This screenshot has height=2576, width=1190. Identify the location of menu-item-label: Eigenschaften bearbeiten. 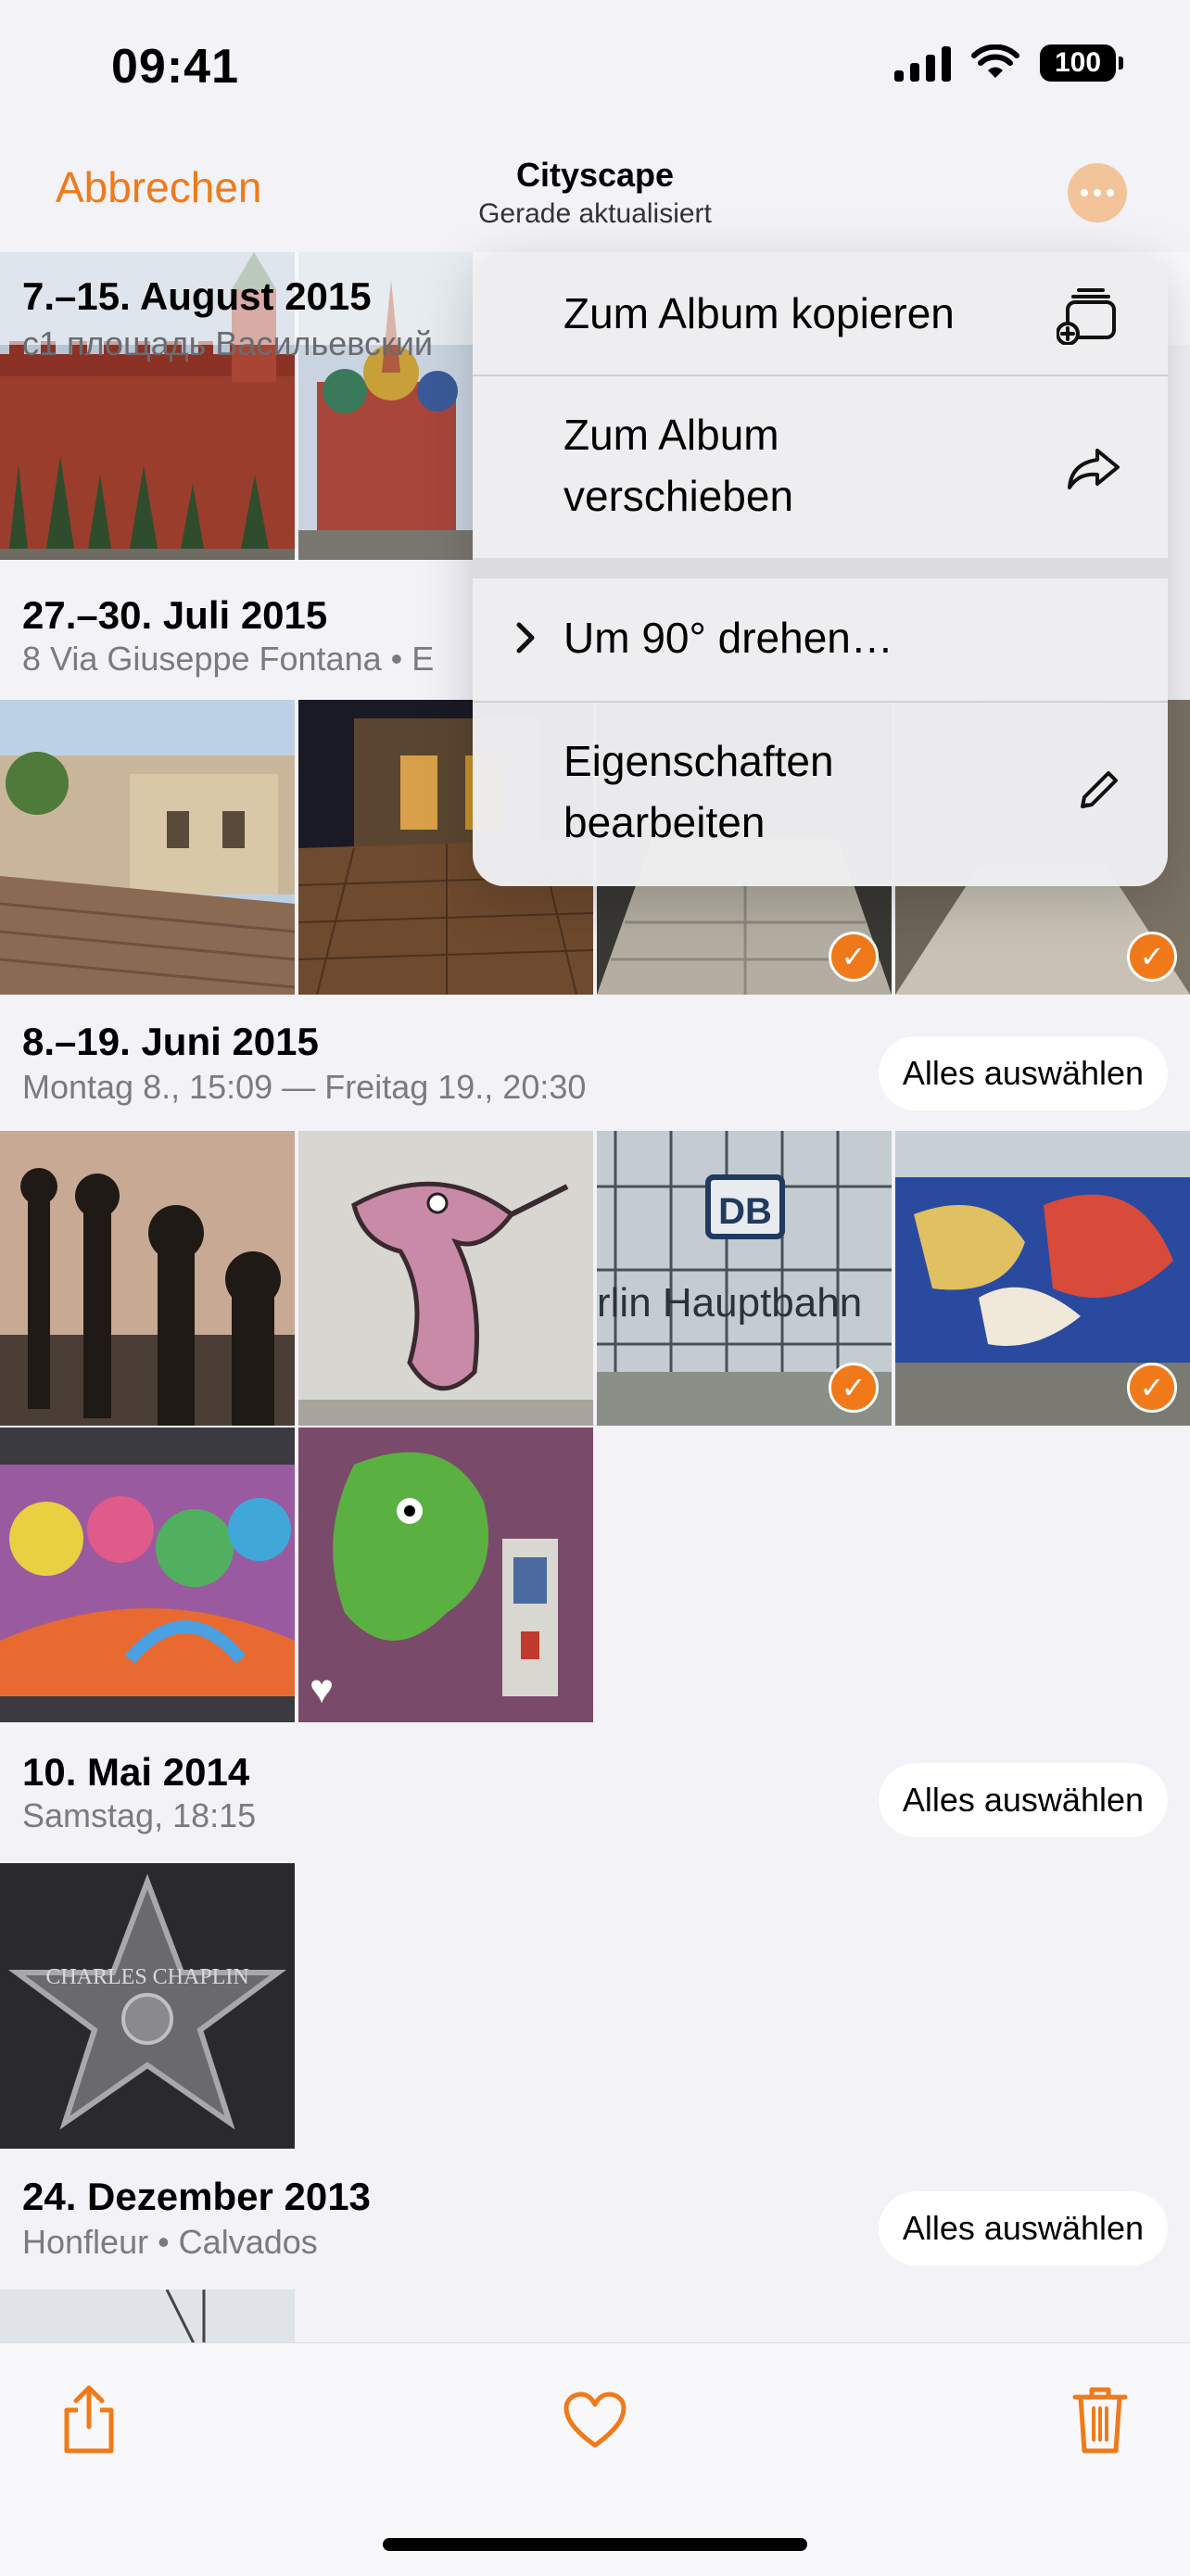
(698, 791).